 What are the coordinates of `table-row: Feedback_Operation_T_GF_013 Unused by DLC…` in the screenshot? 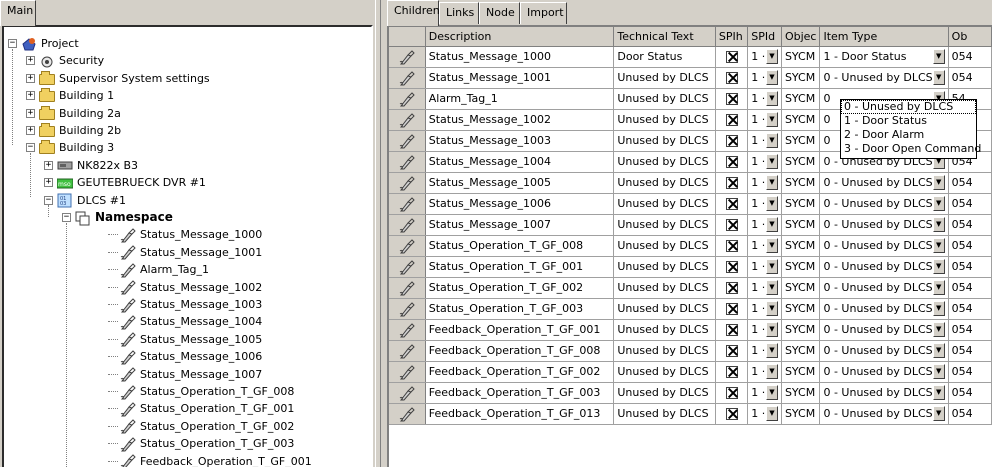 It's located at (690, 414).